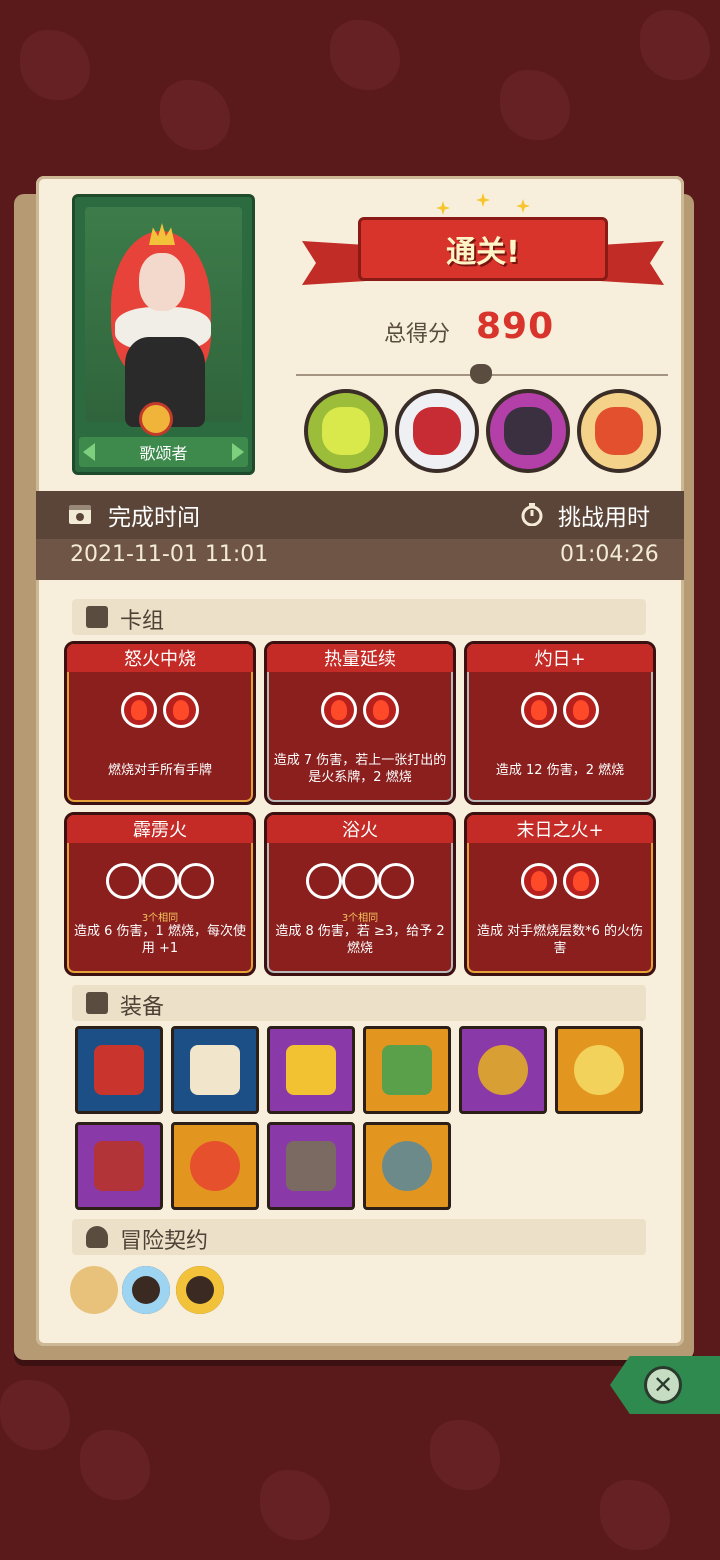 This screenshot has height=1560, width=720. I want to click on cards-icon, so click(97, 617).